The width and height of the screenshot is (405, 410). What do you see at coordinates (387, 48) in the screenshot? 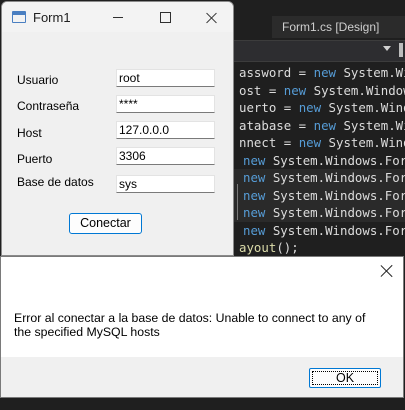
I see `chevron-down-icon` at bounding box center [387, 48].